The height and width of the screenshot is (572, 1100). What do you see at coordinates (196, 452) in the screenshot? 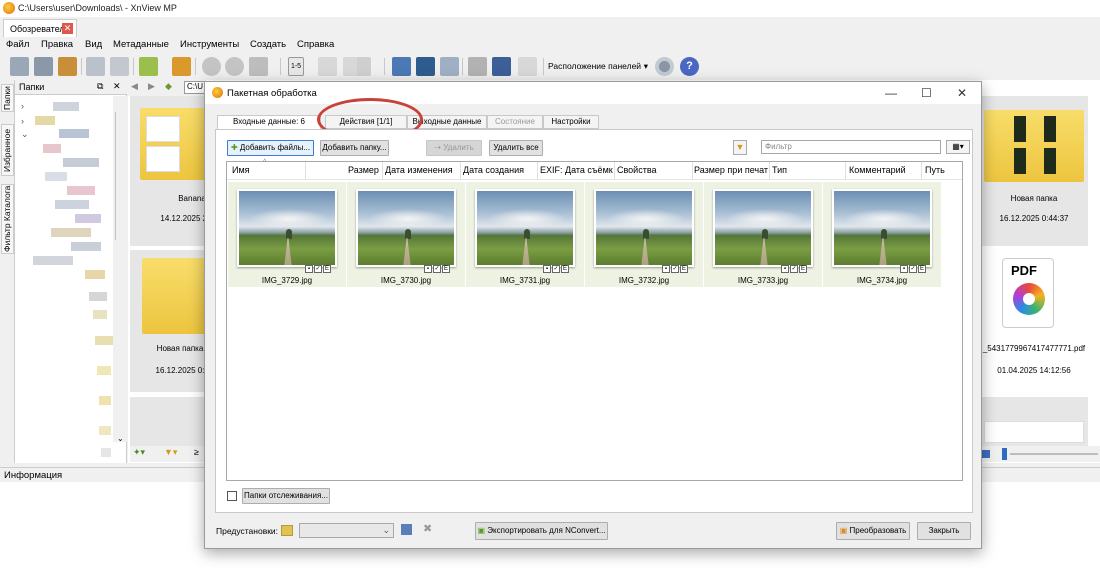
I see `sort-icon: ≥` at bounding box center [196, 452].